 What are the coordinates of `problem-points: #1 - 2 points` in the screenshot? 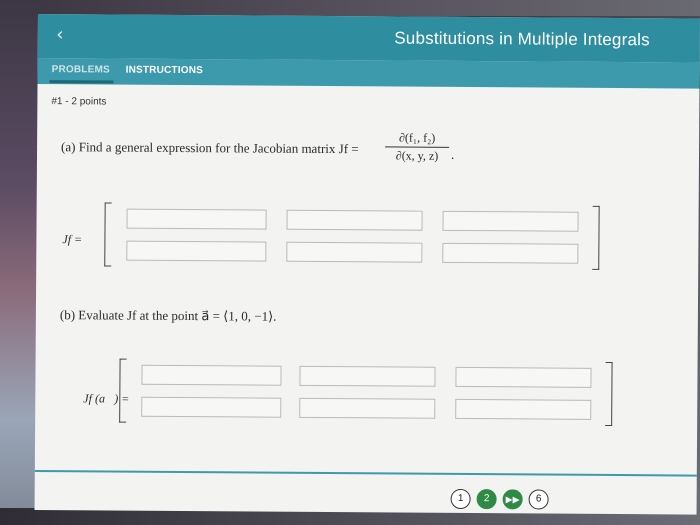 It's located at (79, 102).